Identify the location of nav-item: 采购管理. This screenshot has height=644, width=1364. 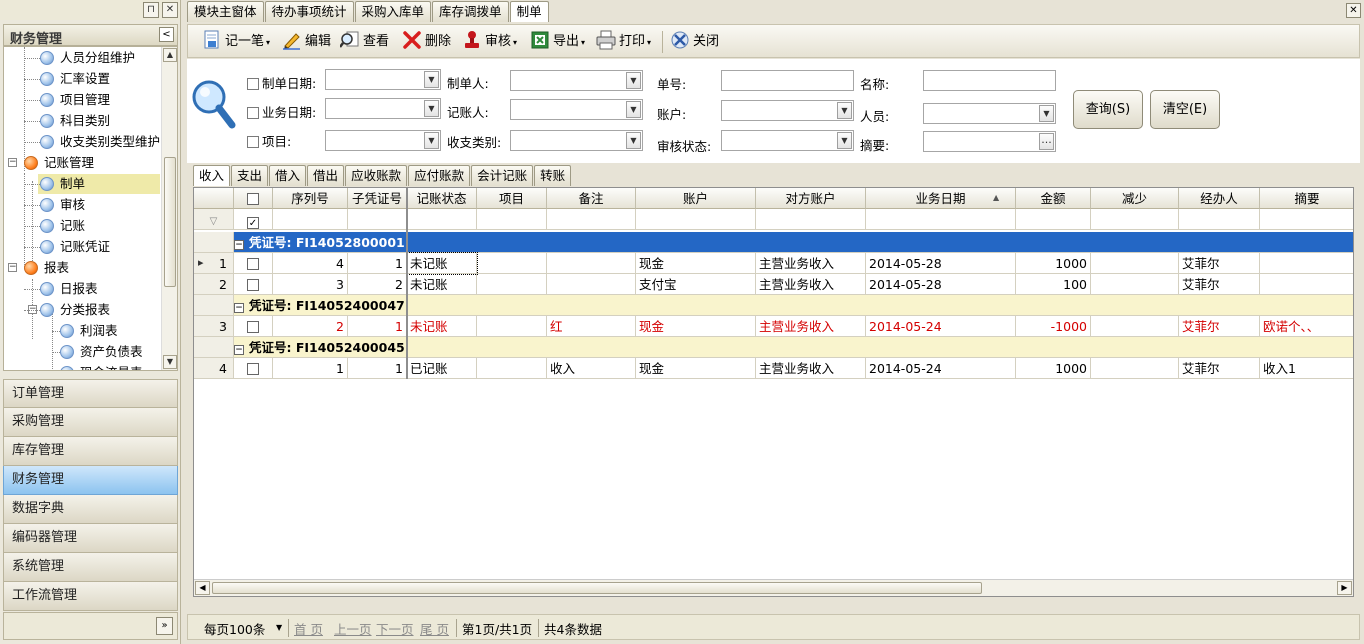
(90, 422).